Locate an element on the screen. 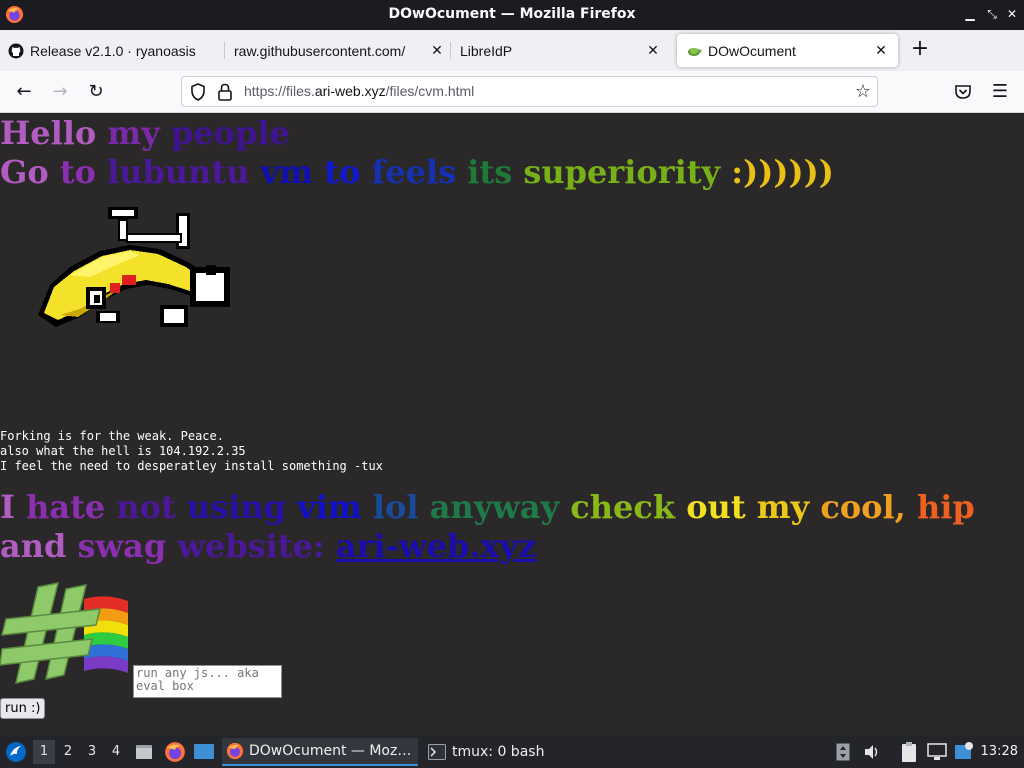 This screenshot has height=768, width=1024. rainbow-word: hate is located at coordinates (66, 507).